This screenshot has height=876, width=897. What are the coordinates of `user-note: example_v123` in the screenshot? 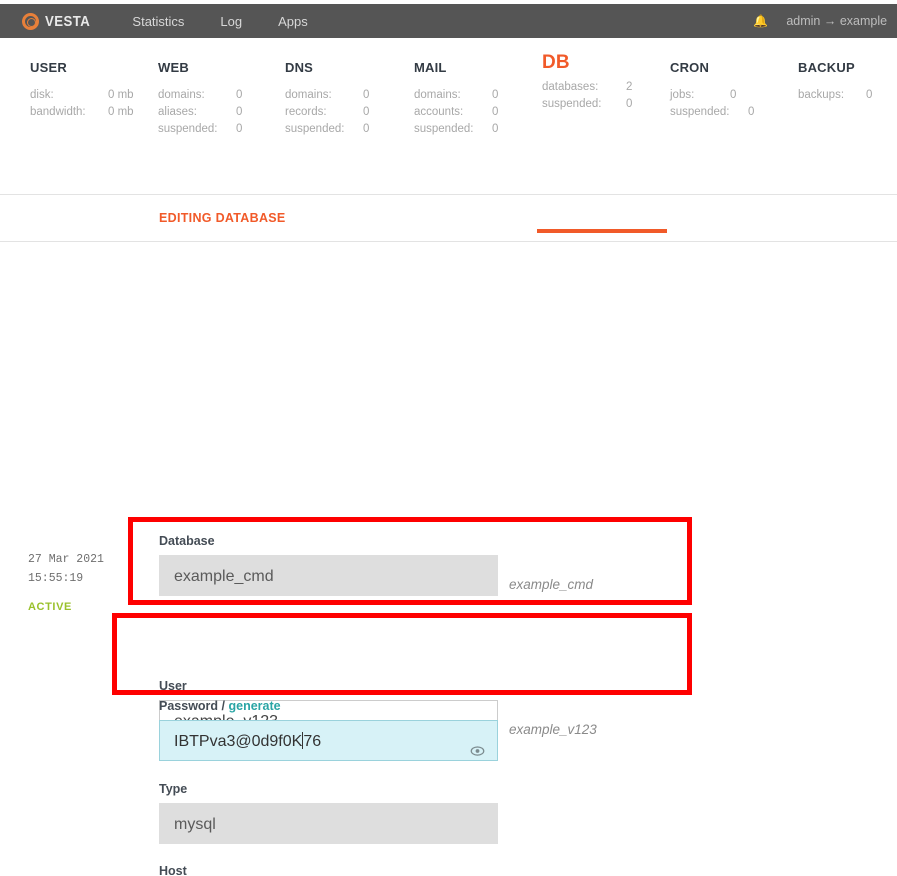 It's located at (553, 729).